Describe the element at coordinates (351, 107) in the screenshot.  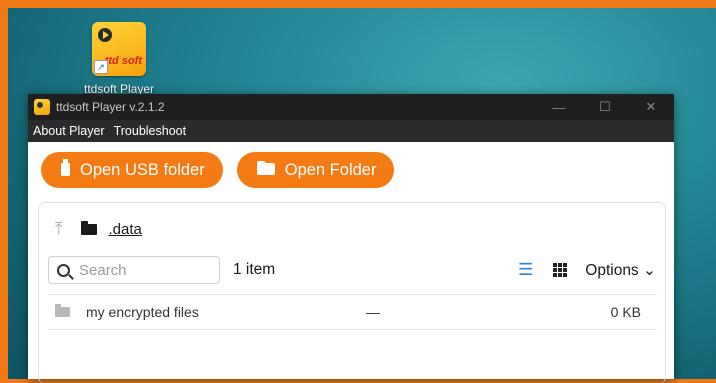
I see `title-bar: ttdsoft Player v.2.1.2 — ☐ ✕` at that location.